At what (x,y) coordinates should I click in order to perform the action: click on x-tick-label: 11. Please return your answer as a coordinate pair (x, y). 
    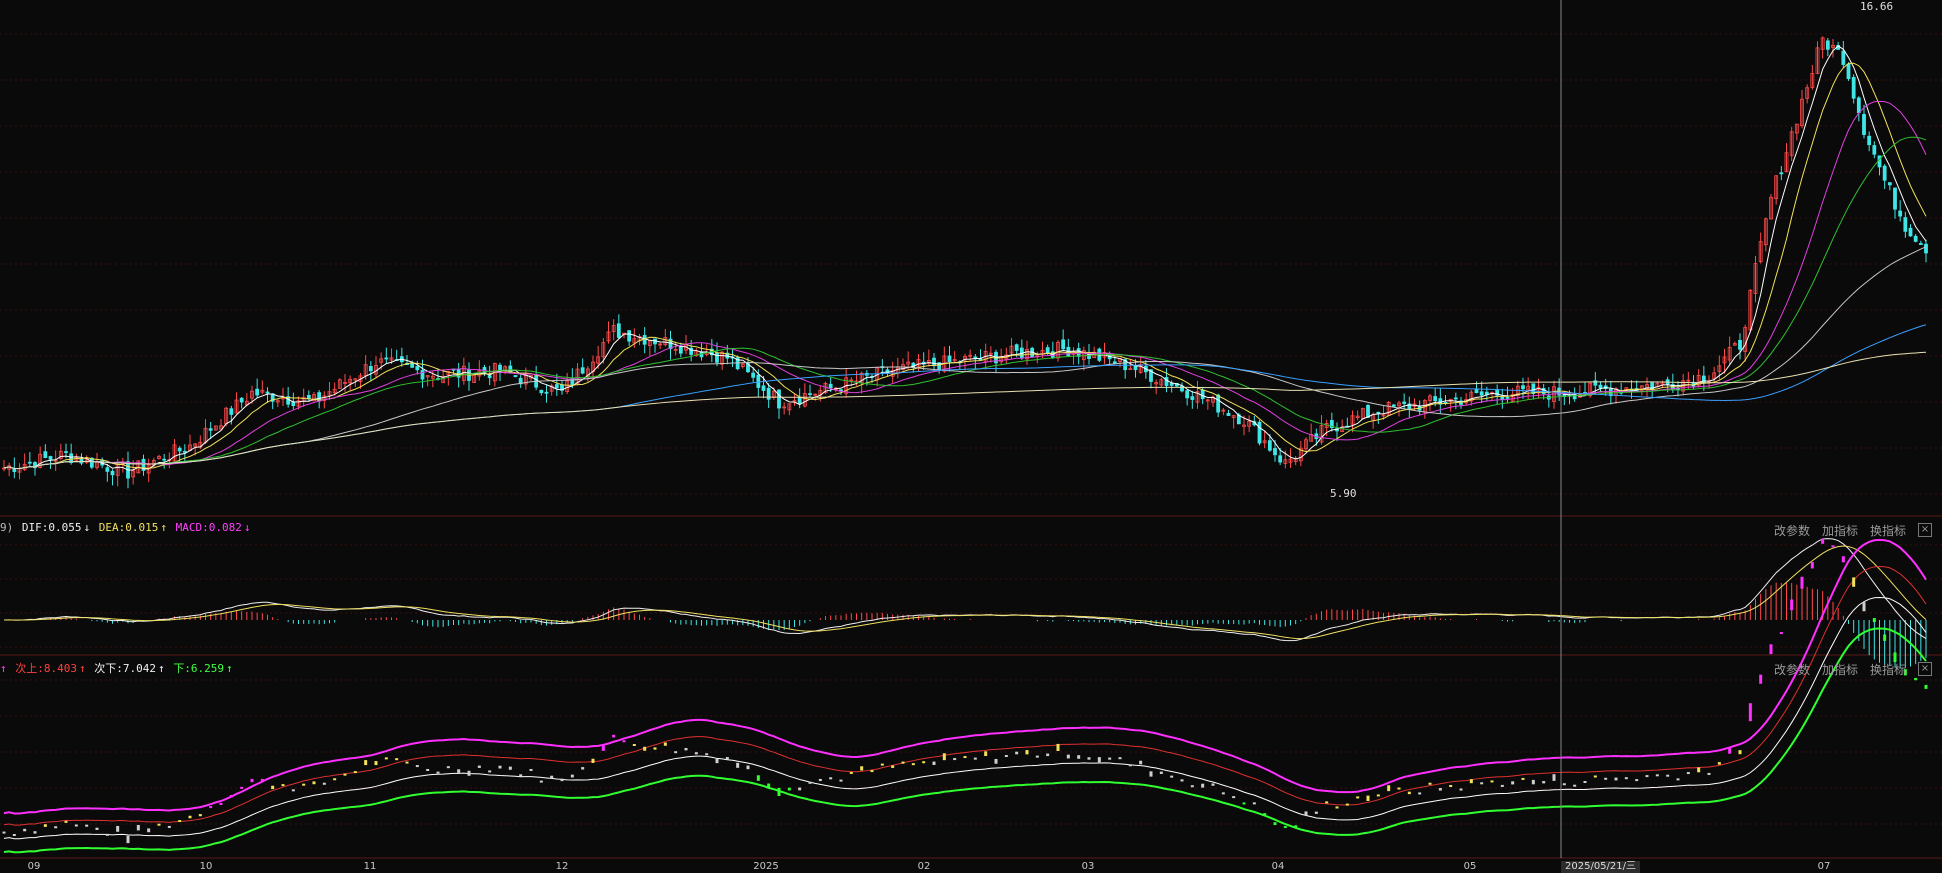
    Looking at the image, I should click on (370, 866).